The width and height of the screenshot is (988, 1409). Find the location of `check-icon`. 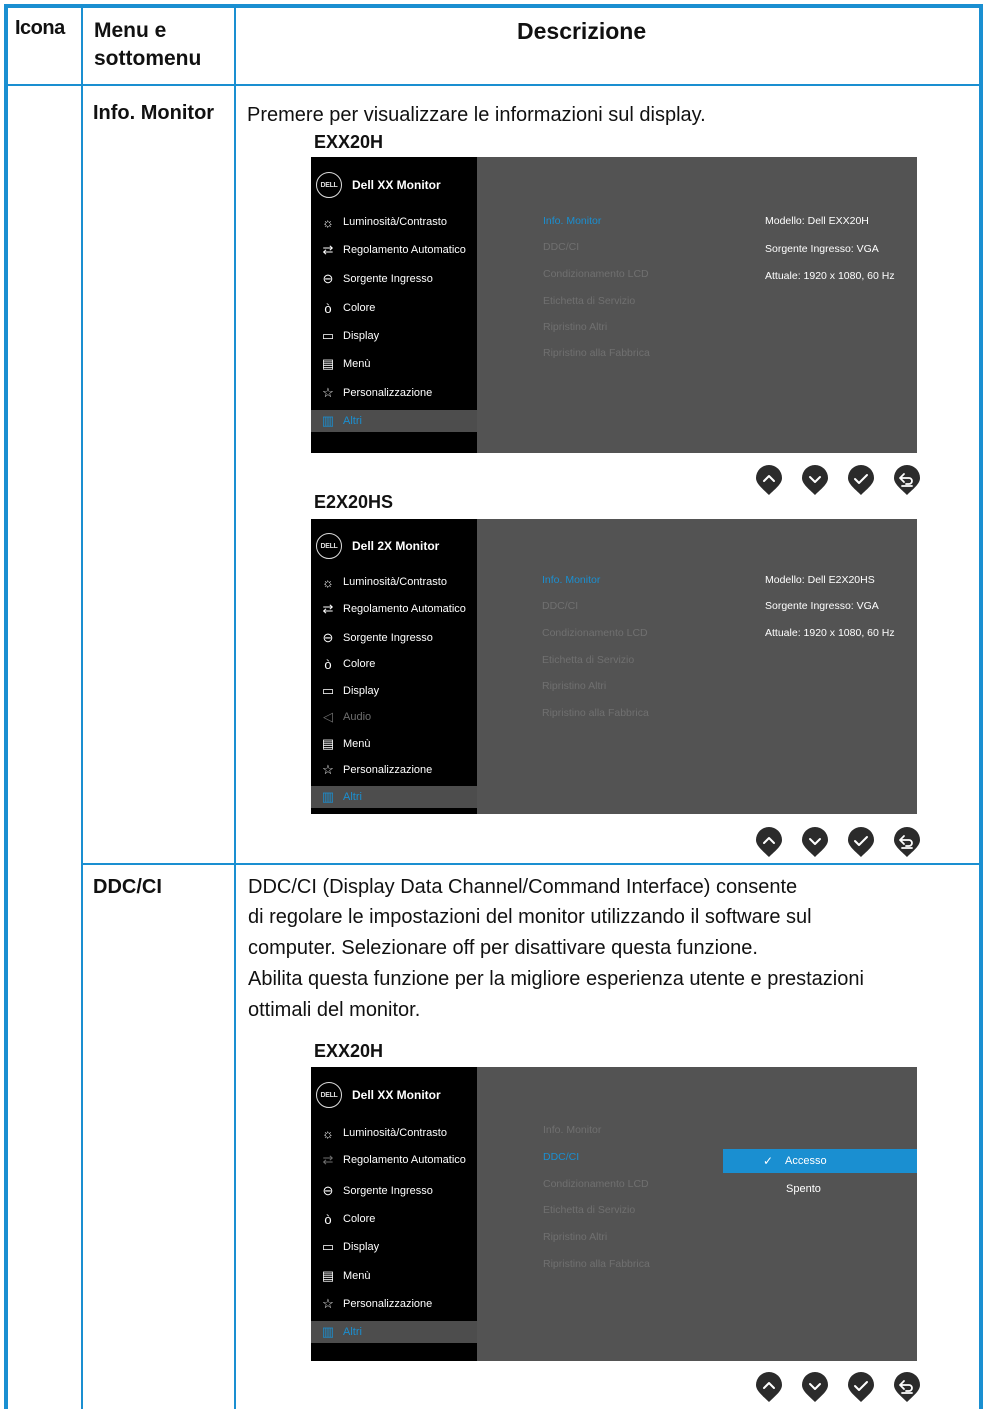

check-icon is located at coordinates (861, 842).